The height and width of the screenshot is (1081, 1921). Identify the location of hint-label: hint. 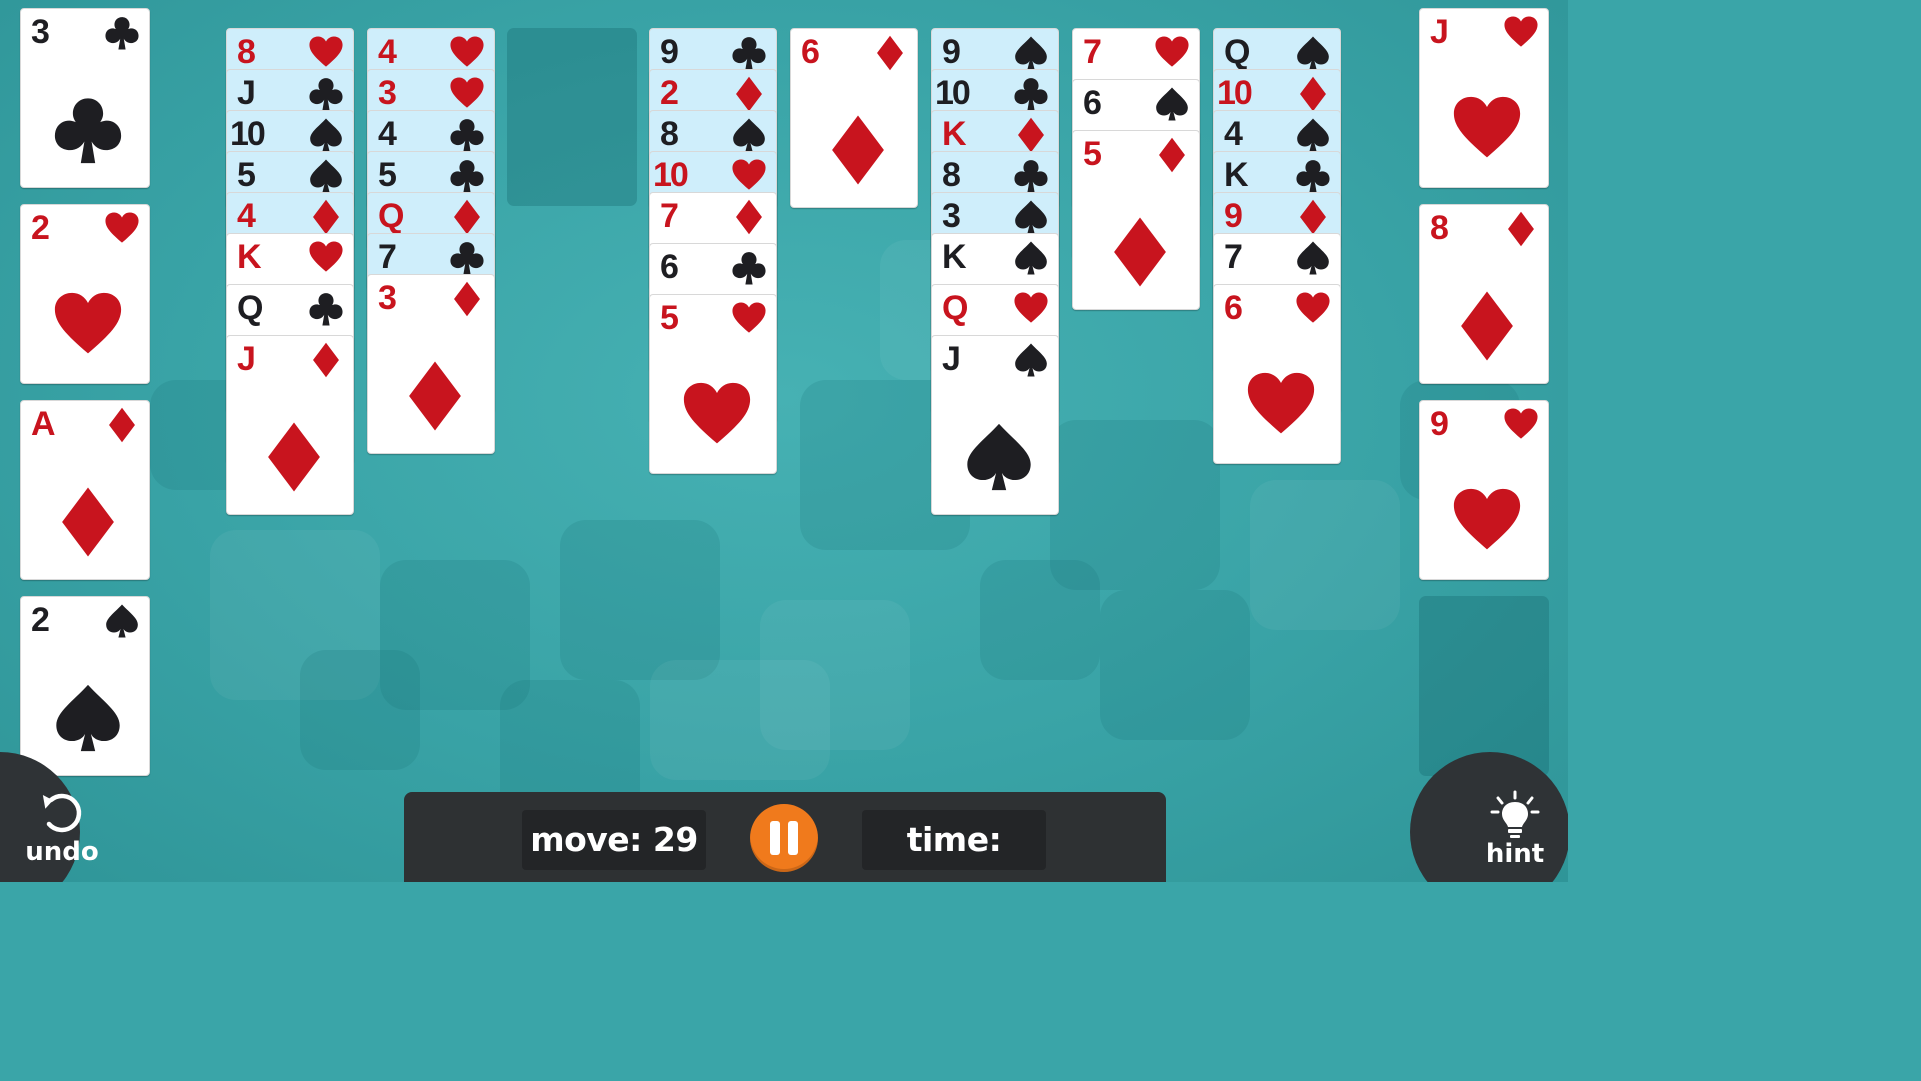
(1515, 854).